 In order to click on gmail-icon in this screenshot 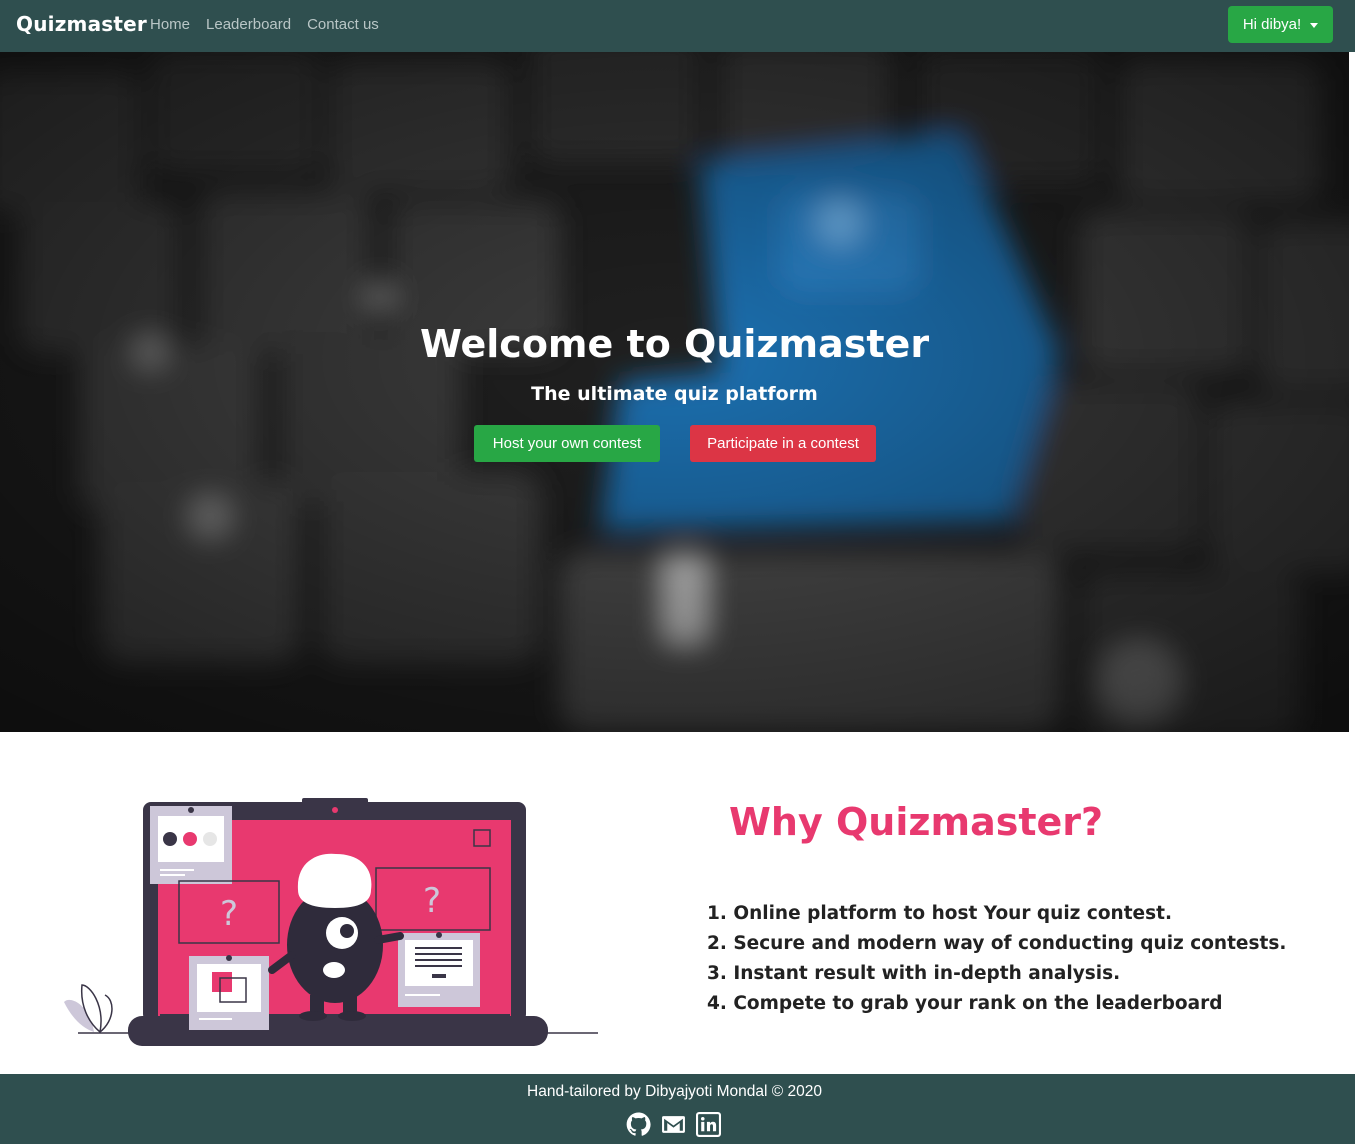, I will do `click(673, 1124)`.